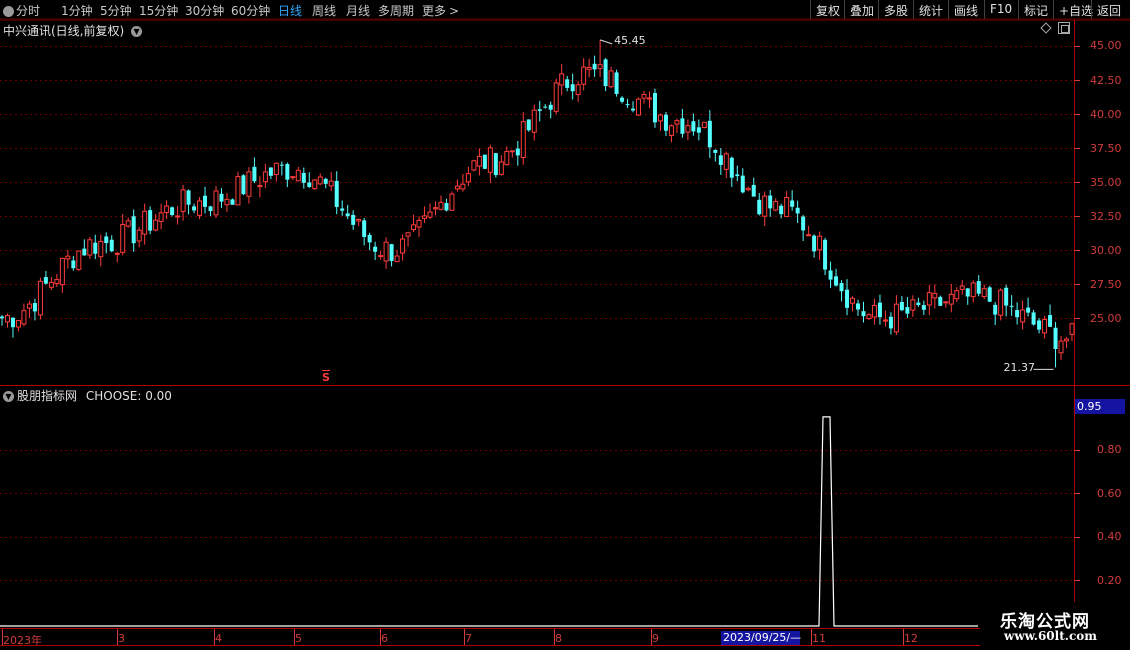 This screenshot has height=650, width=1130. Describe the element at coordinates (326, 377) in the screenshot. I see `sell-marker: S` at that location.